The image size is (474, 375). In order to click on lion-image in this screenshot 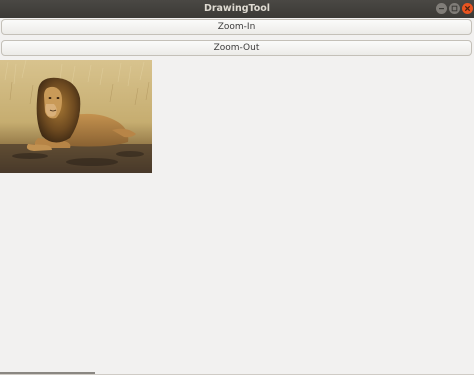, I will do `click(76, 116)`.